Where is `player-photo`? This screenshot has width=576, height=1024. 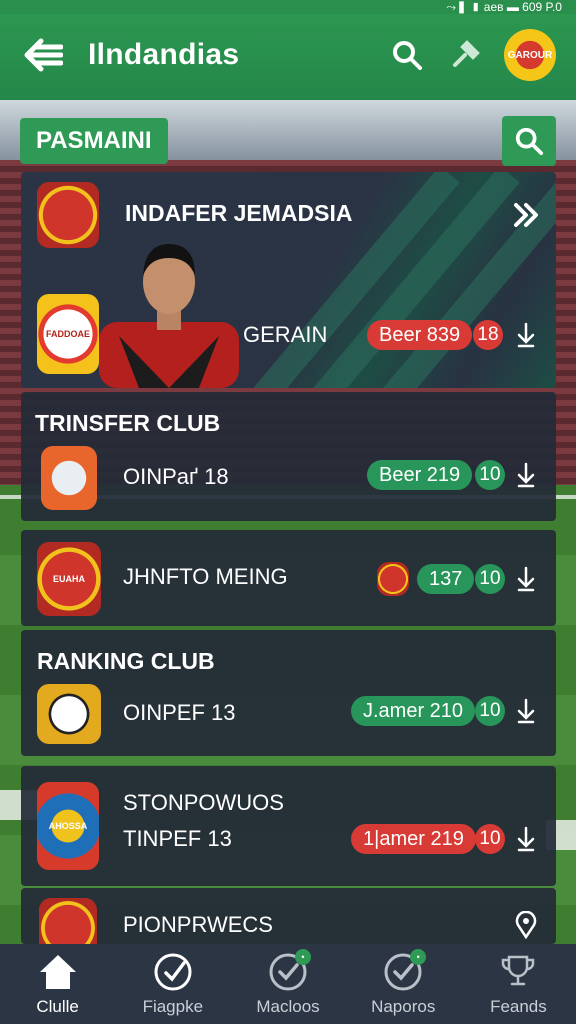 player-photo is located at coordinates (169, 316).